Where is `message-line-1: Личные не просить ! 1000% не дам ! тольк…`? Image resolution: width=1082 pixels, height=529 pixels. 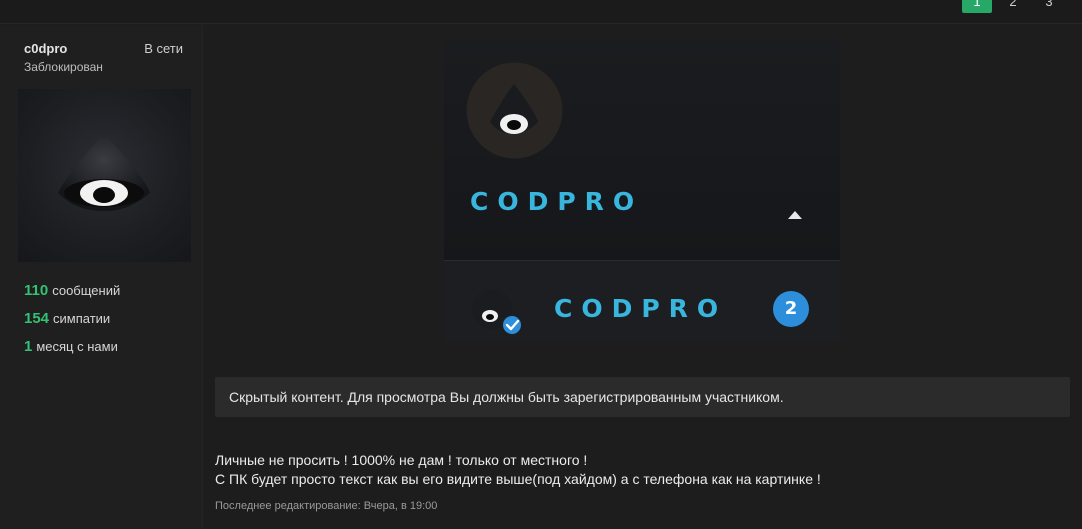 message-line-1: Личные не просить ! 1000% не дам ! тольк… is located at coordinates (401, 460).